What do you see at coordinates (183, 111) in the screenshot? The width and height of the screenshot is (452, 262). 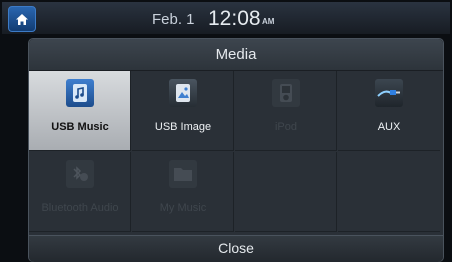 I see `media-source-usb-image: USB Image` at bounding box center [183, 111].